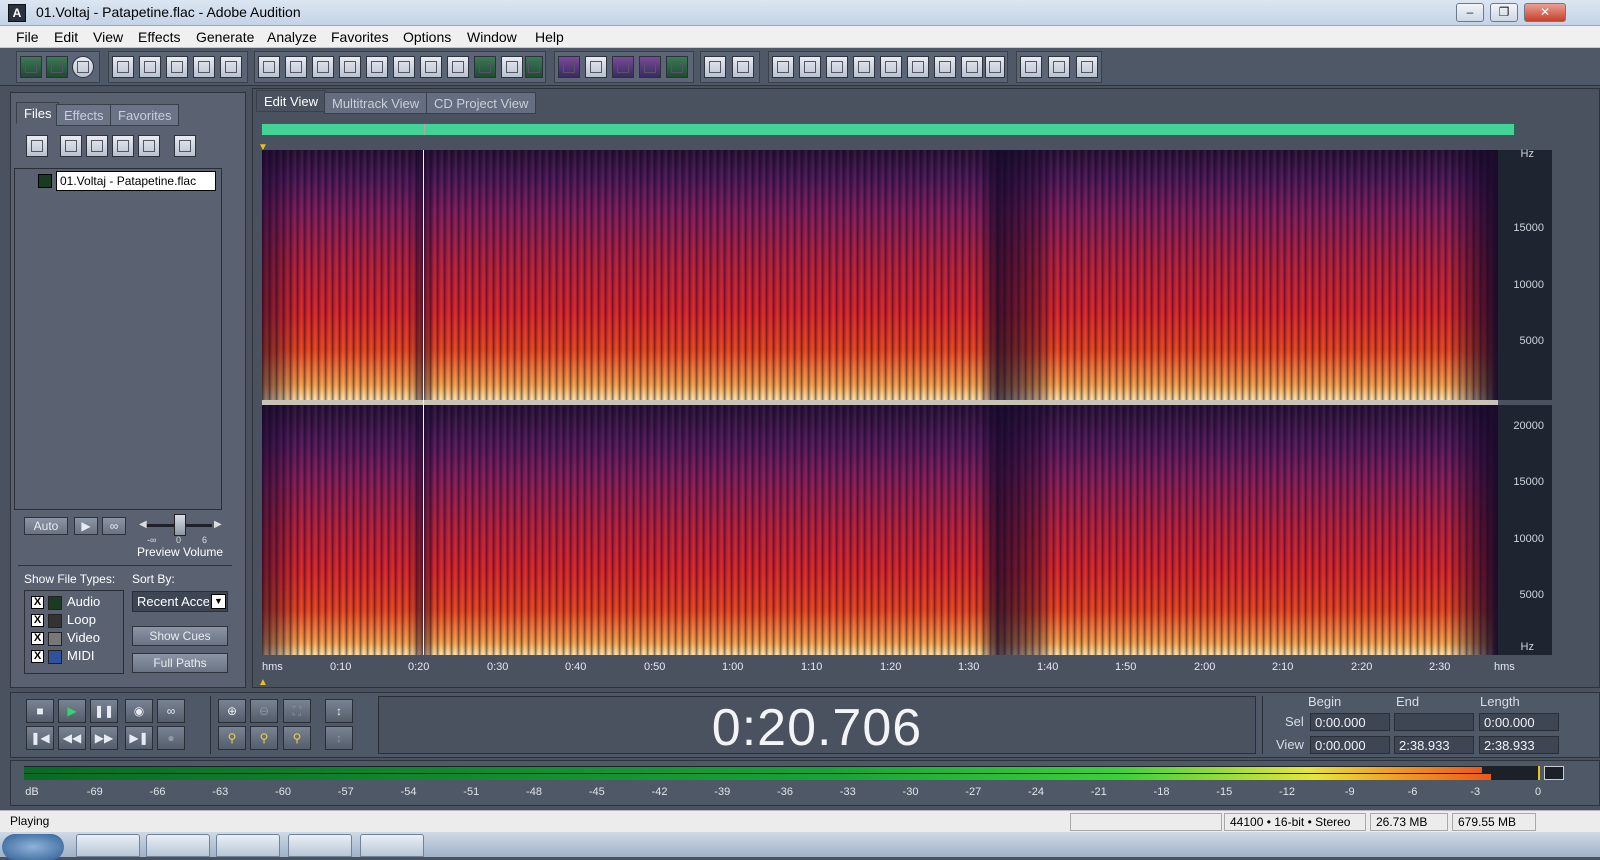 This screenshot has height=860, width=1600. What do you see at coordinates (171, 711) in the screenshot?
I see `loop-button: ∞` at bounding box center [171, 711].